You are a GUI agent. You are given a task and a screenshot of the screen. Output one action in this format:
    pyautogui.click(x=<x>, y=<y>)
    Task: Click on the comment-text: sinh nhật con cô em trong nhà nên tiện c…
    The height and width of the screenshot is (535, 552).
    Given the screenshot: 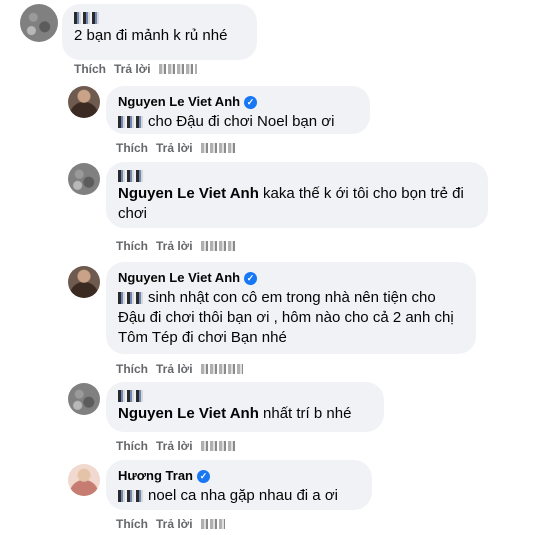 What is the action you would take?
    pyautogui.click(x=286, y=317)
    